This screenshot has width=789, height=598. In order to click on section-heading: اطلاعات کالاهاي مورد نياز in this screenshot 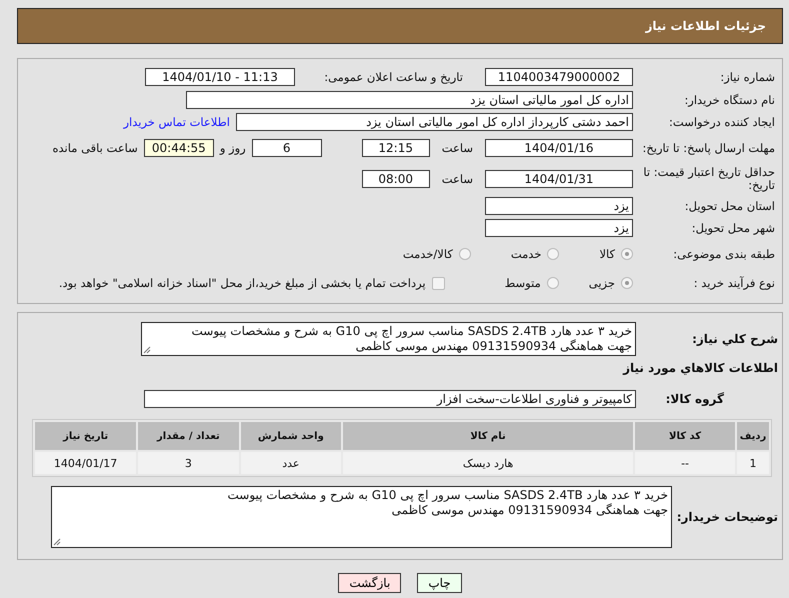, I will do `click(701, 368)`.